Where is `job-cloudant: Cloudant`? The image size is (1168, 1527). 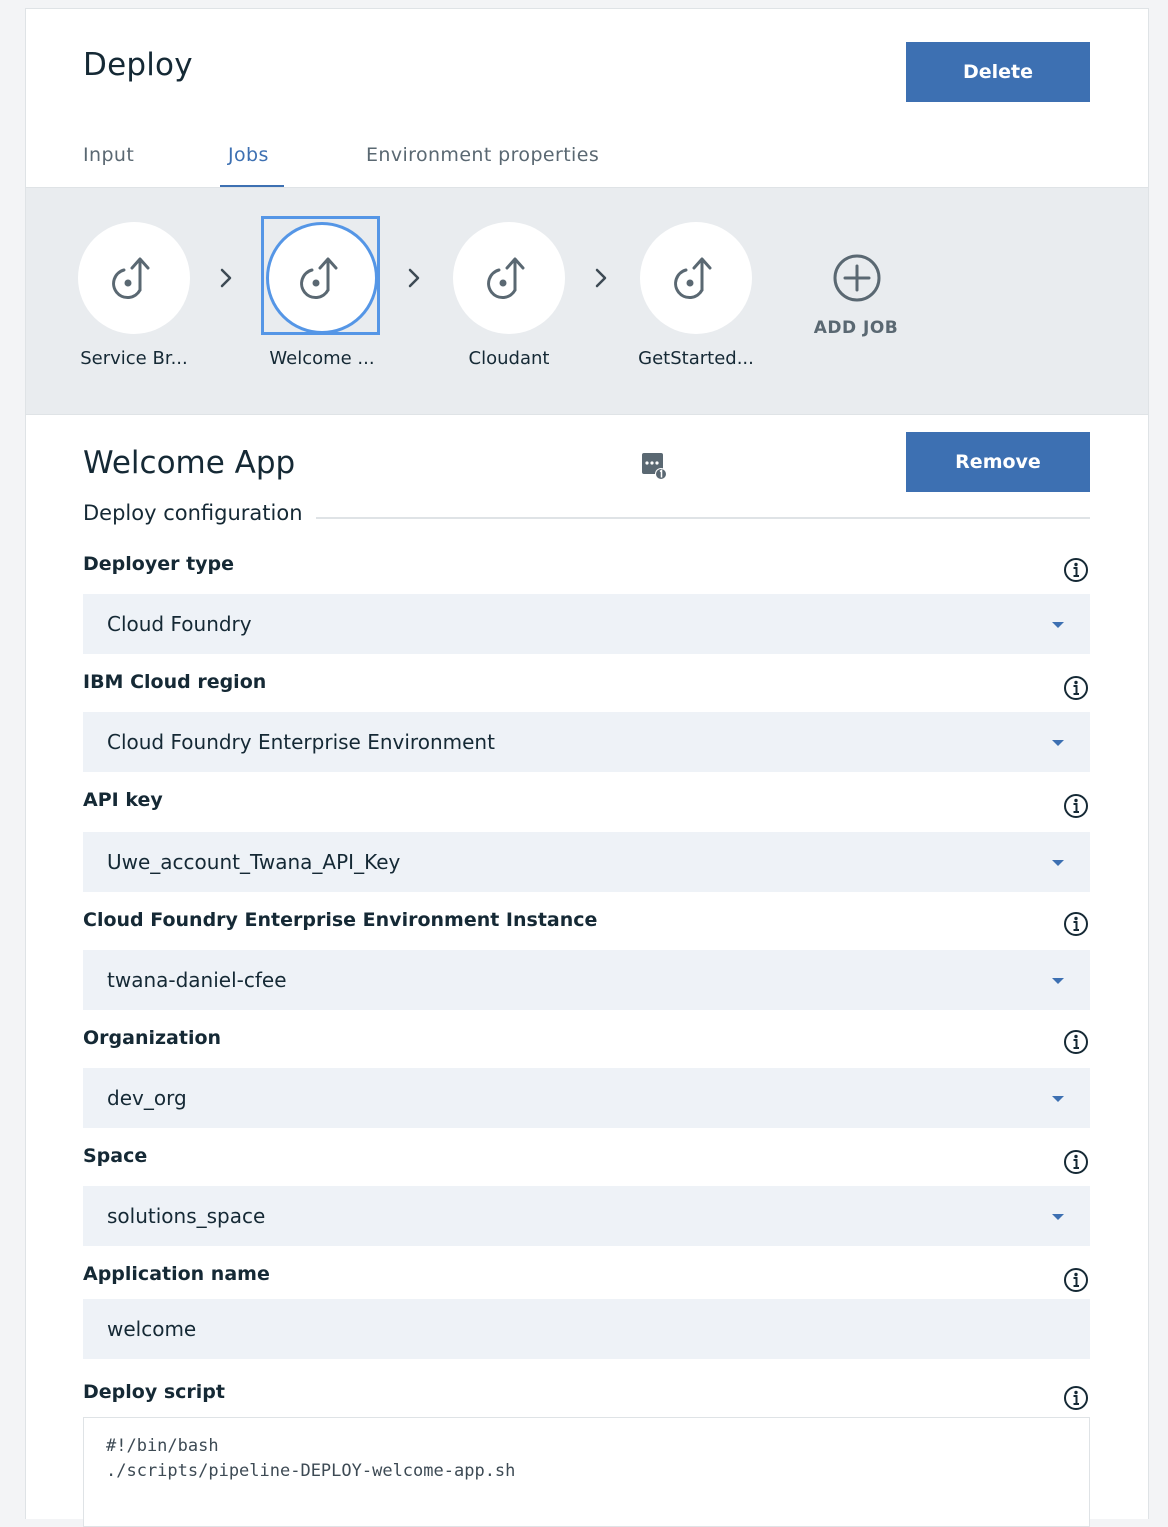 job-cloudant: Cloudant is located at coordinates (509, 302).